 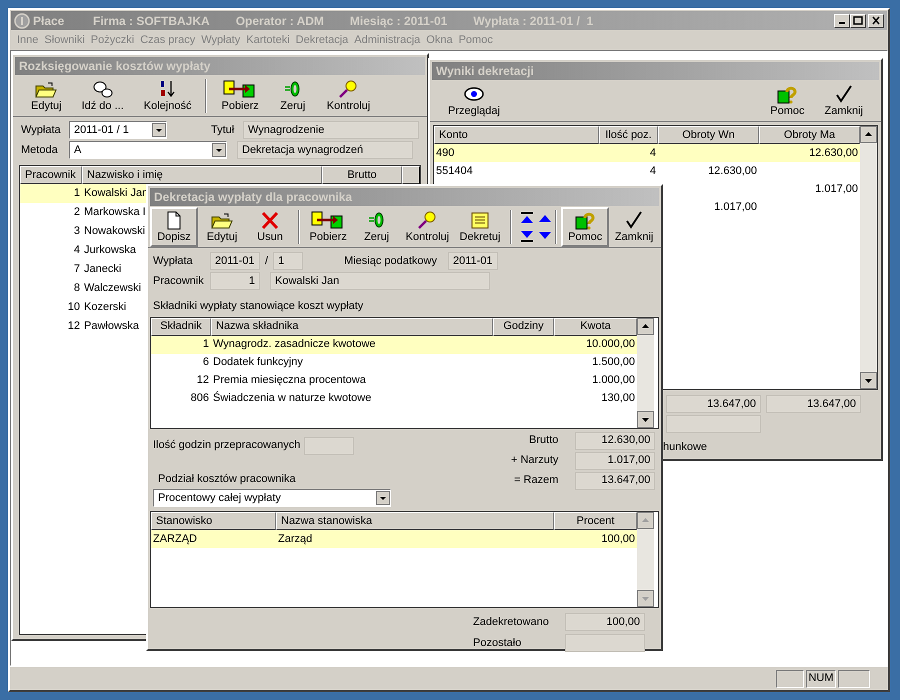 What do you see at coordinates (595, 521) in the screenshot?
I see `column-header: Procent` at bounding box center [595, 521].